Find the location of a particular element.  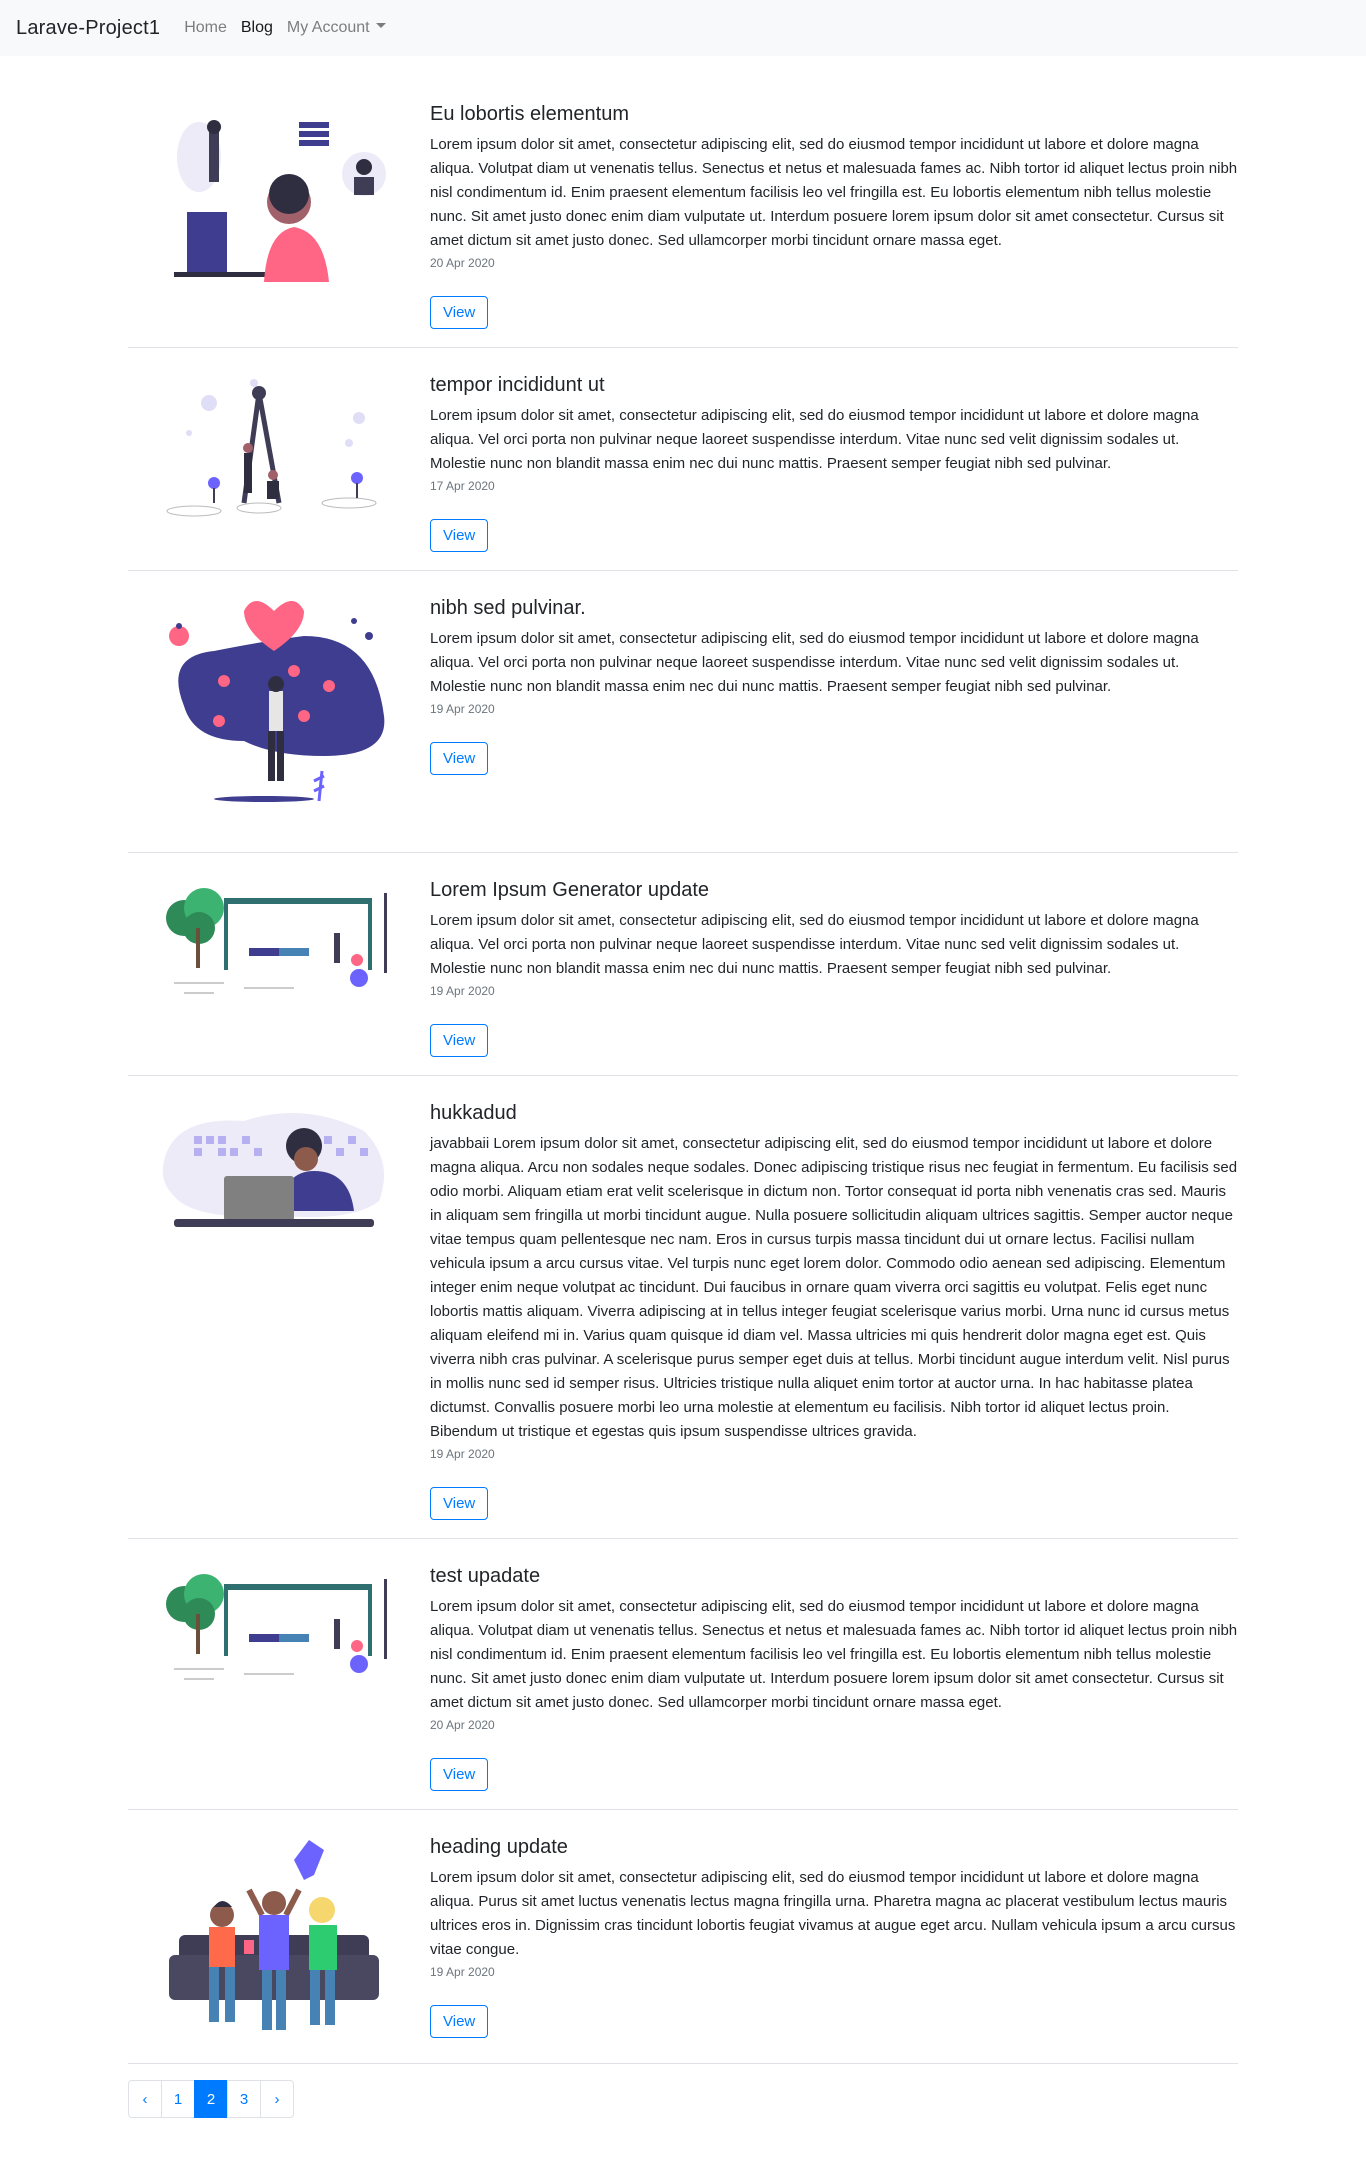

post-title: tempor incididunt ut is located at coordinates (517, 385).